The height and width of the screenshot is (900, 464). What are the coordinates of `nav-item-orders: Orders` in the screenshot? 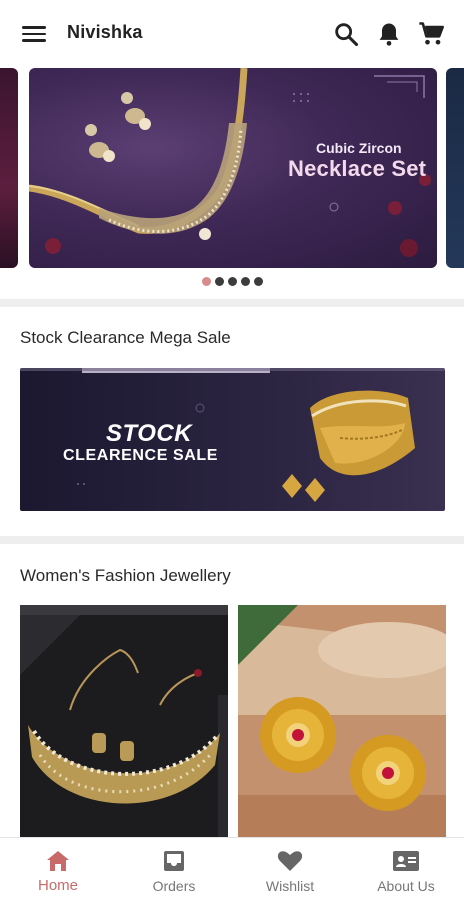 It's located at (174, 869).